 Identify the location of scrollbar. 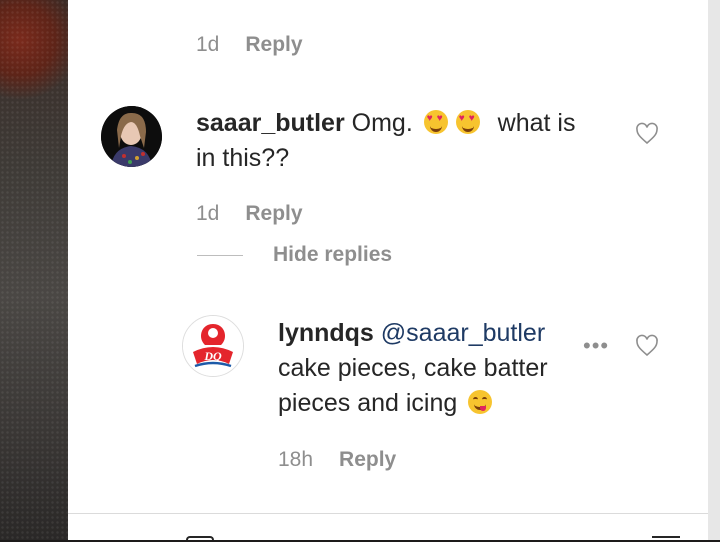
(714, 270).